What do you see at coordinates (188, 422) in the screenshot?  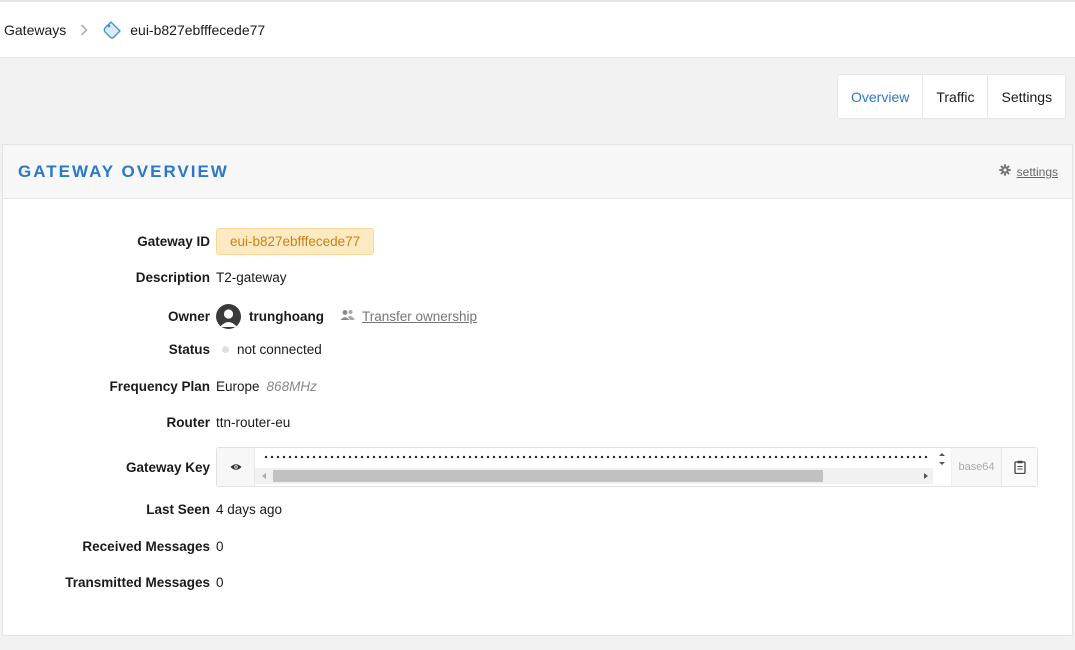 I see `router-label: Router` at bounding box center [188, 422].